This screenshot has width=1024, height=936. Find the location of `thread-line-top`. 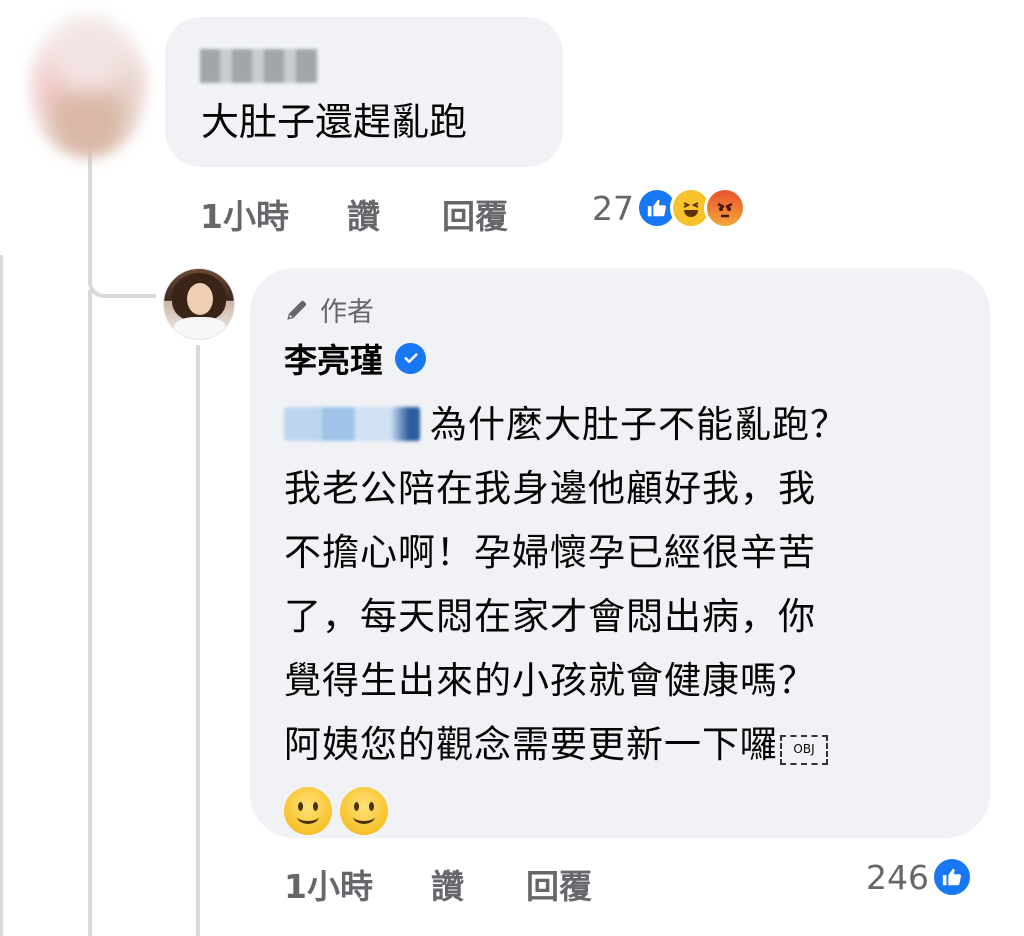

thread-line-top is located at coordinates (90, 197).